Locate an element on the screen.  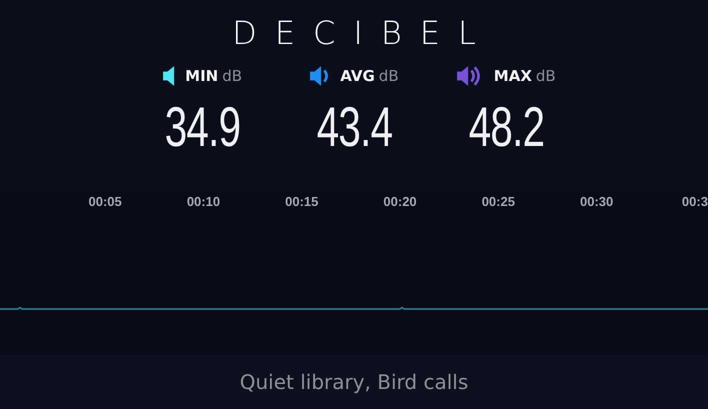
time-label: 00:30 is located at coordinates (597, 201).